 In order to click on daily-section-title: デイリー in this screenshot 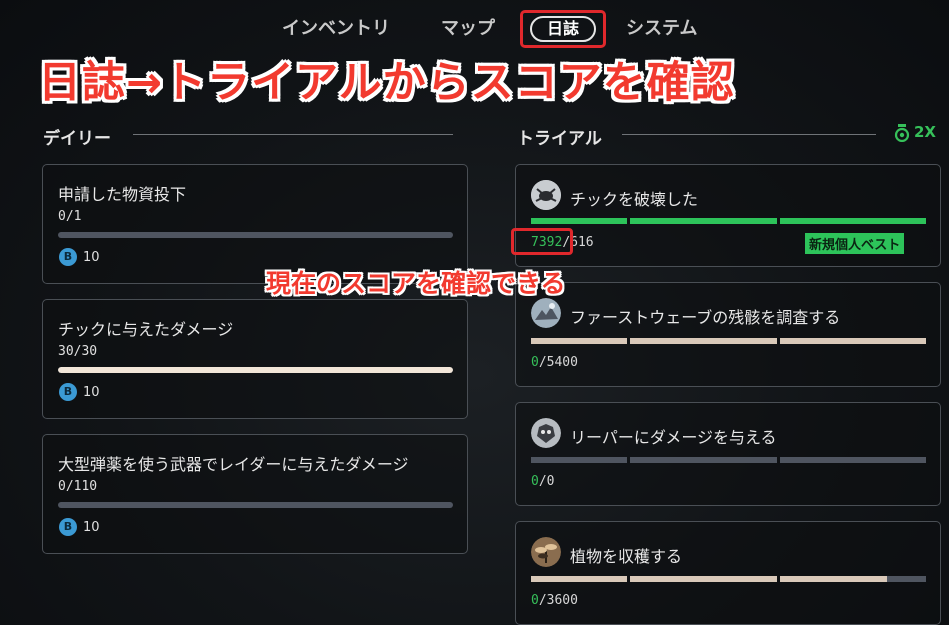, I will do `click(77, 139)`.